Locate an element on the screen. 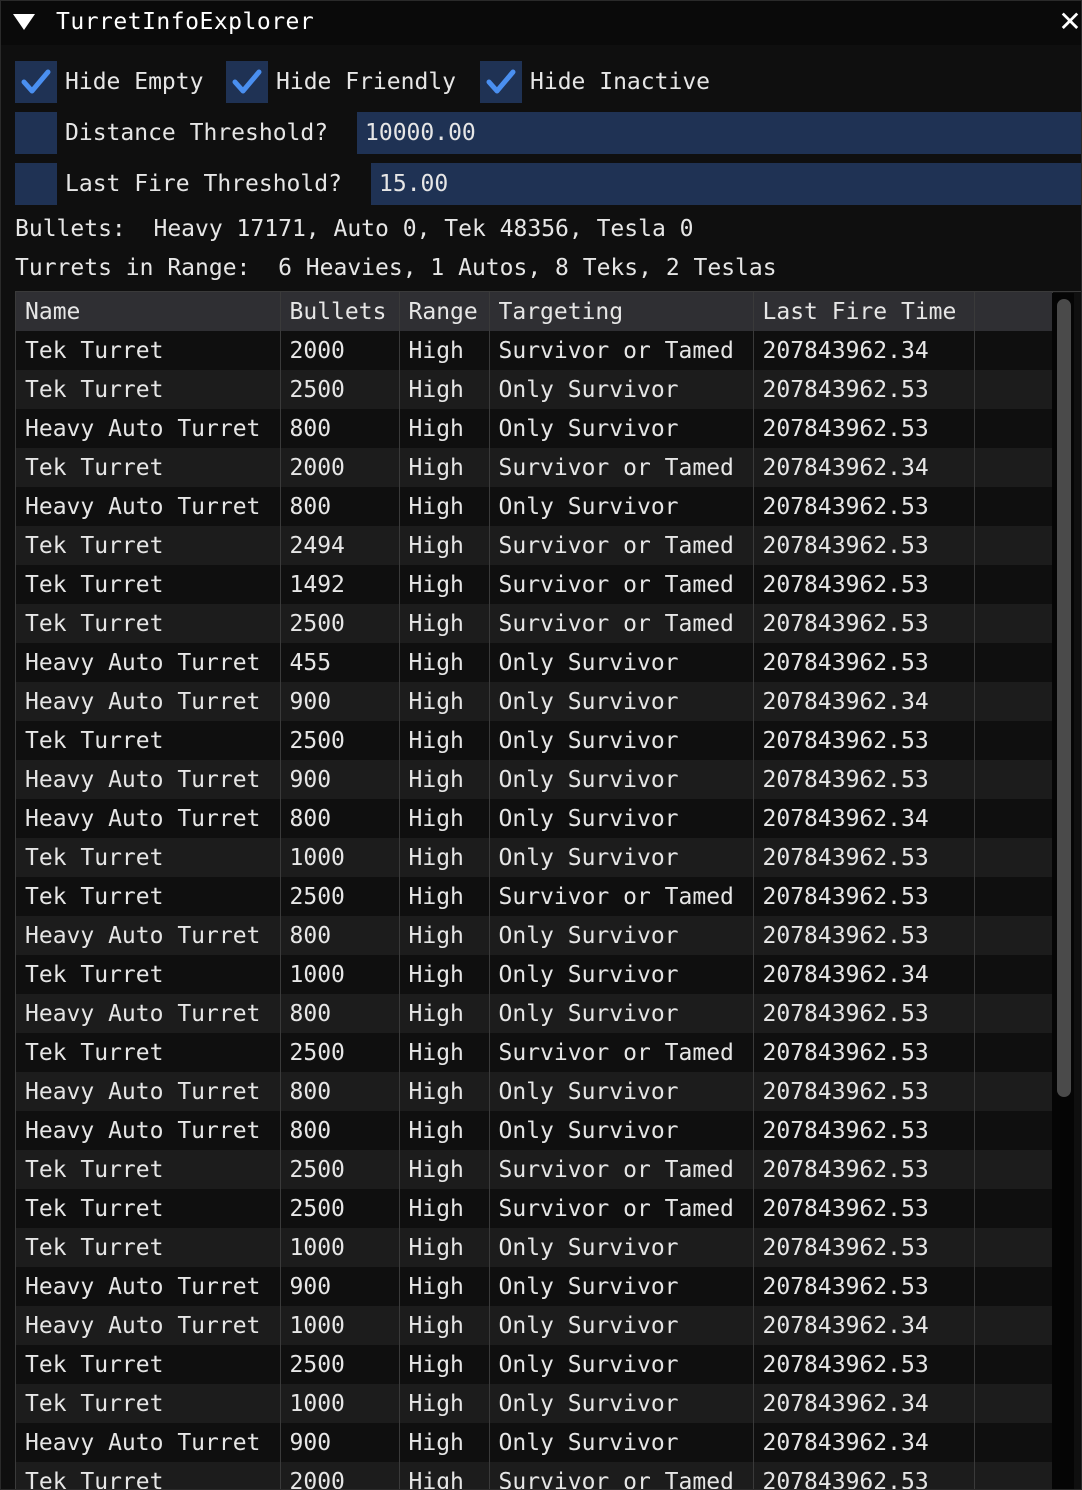  cell-bullets: 900 is located at coordinates (340, 1286).